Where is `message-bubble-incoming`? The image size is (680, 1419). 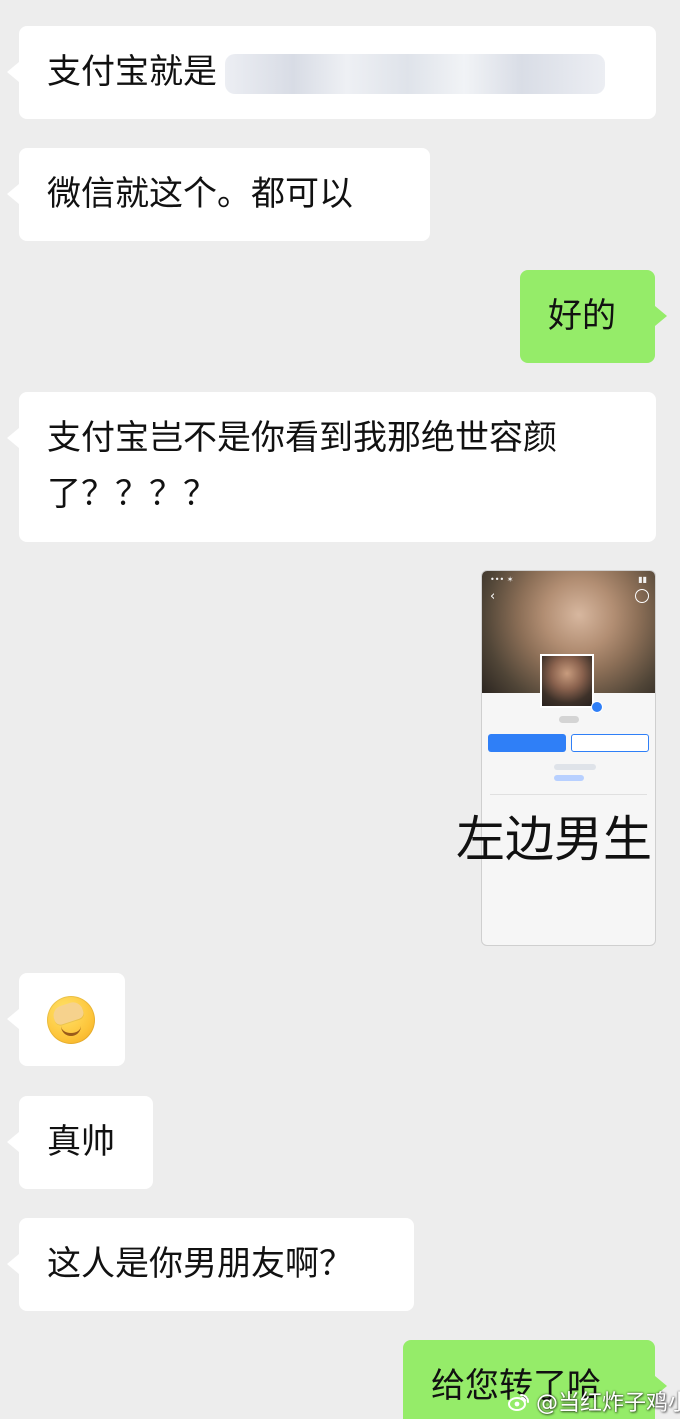
message-bubble-incoming is located at coordinates (66, 1019).